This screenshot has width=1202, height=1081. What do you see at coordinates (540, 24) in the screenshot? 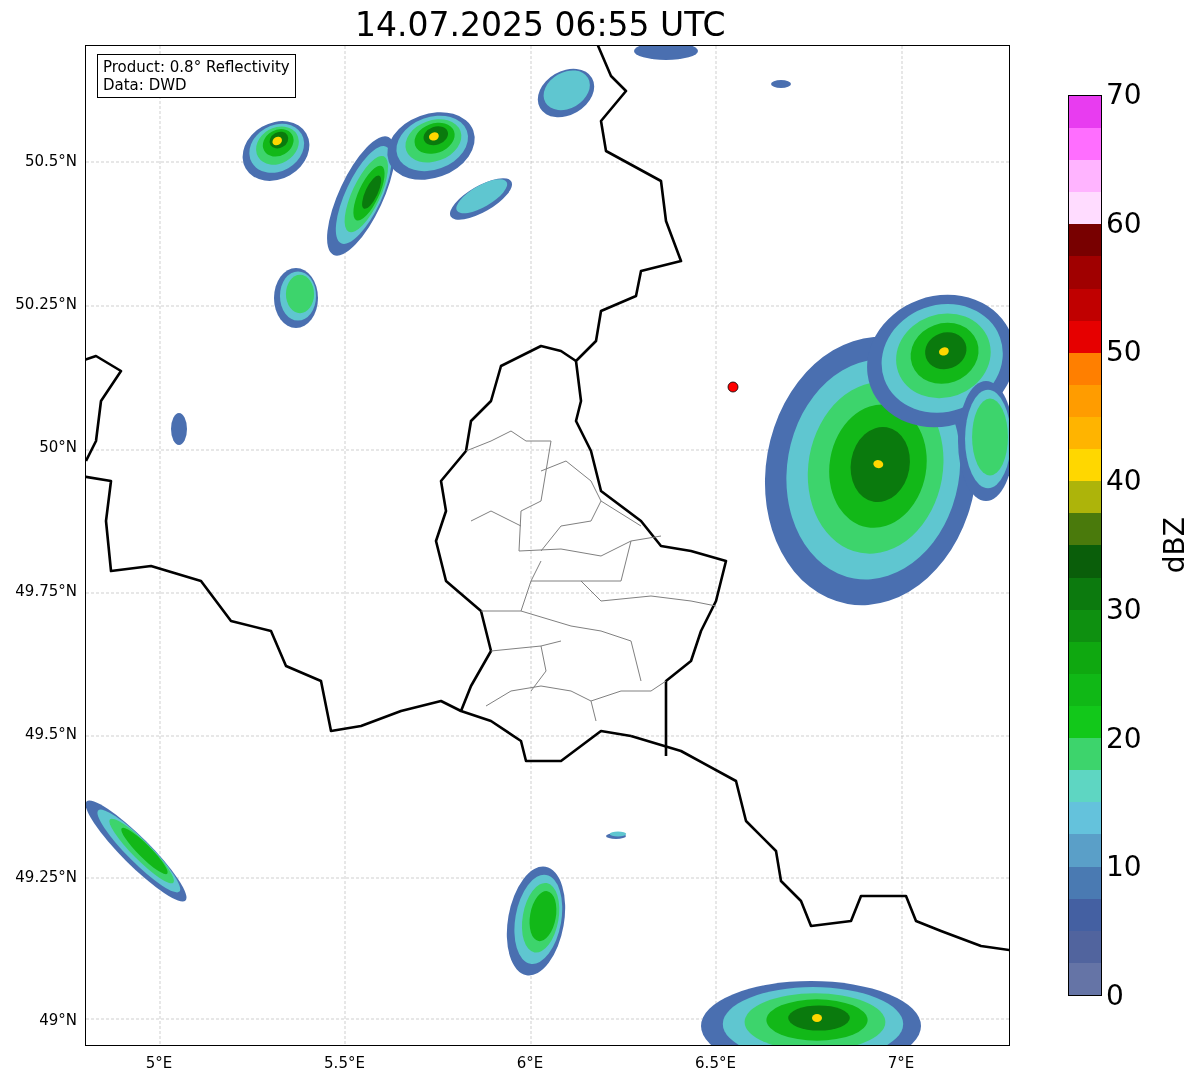
I see `chart-title: 14.07.2025 06:55 UTC` at bounding box center [540, 24].